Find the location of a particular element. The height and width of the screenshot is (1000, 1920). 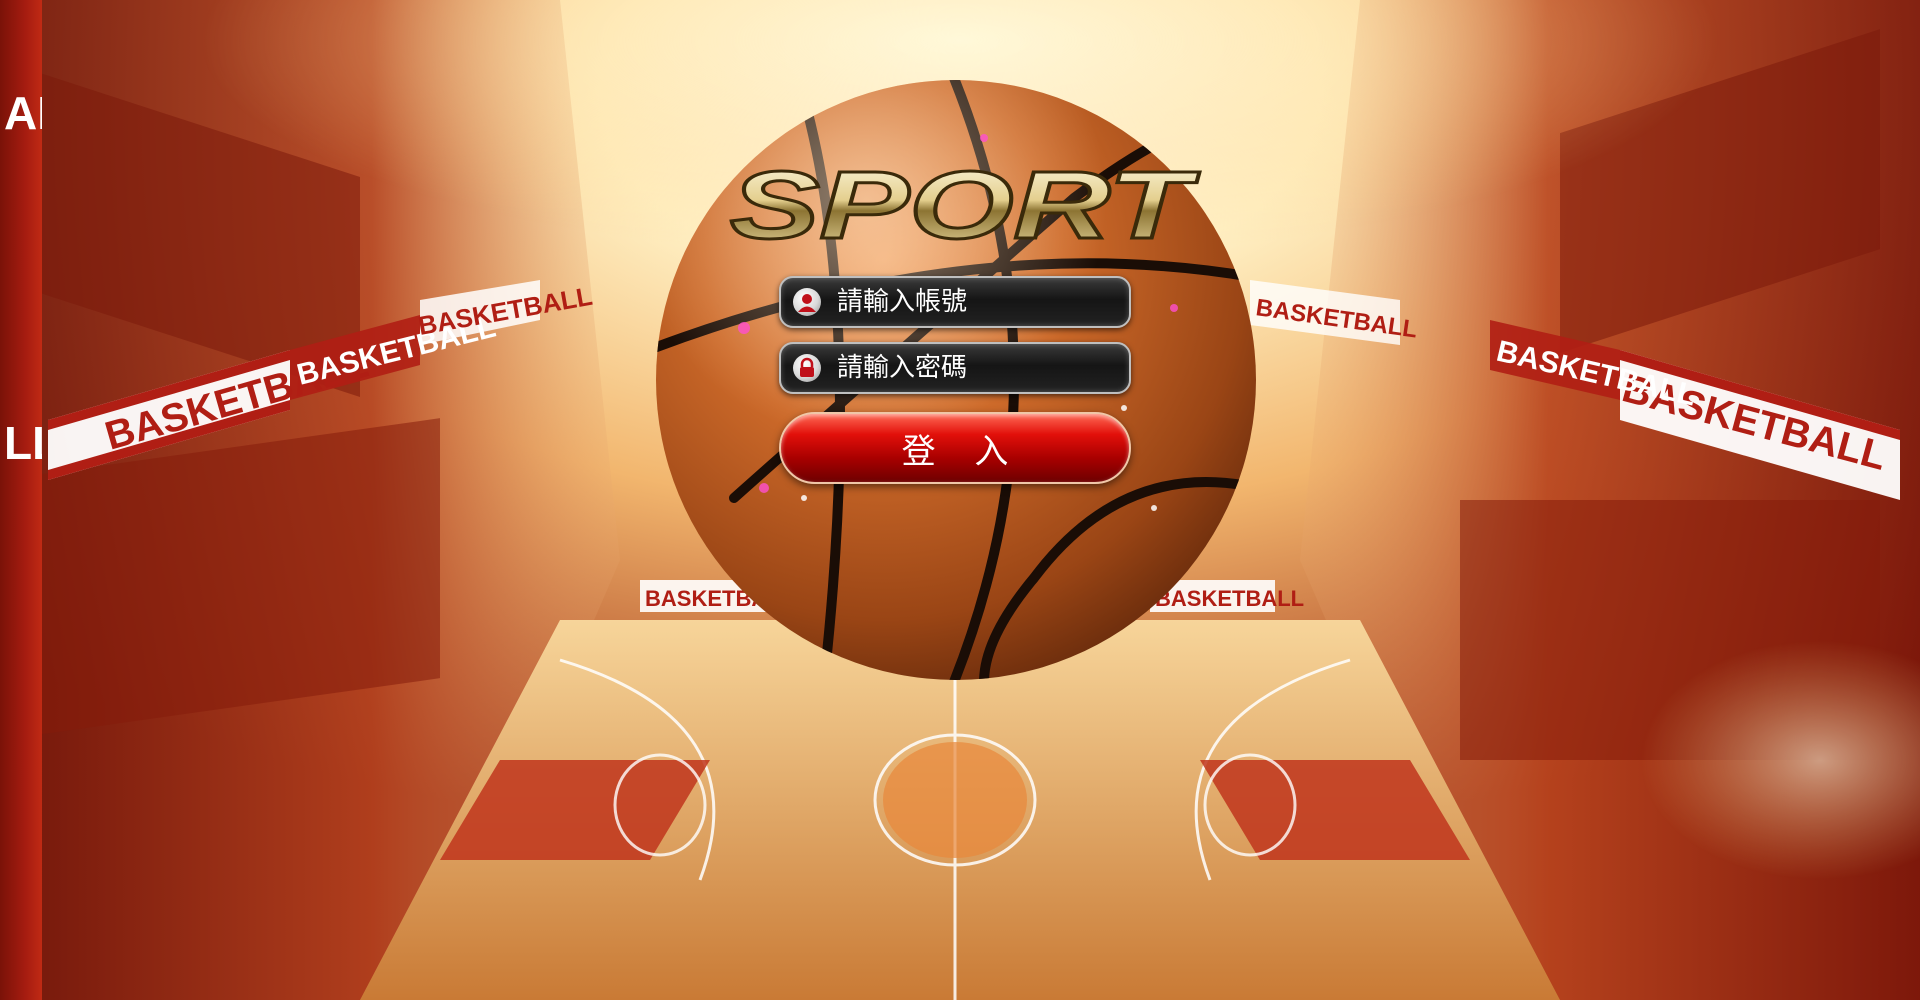

left-banner-strip: AL LL is located at coordinates (21, 500).